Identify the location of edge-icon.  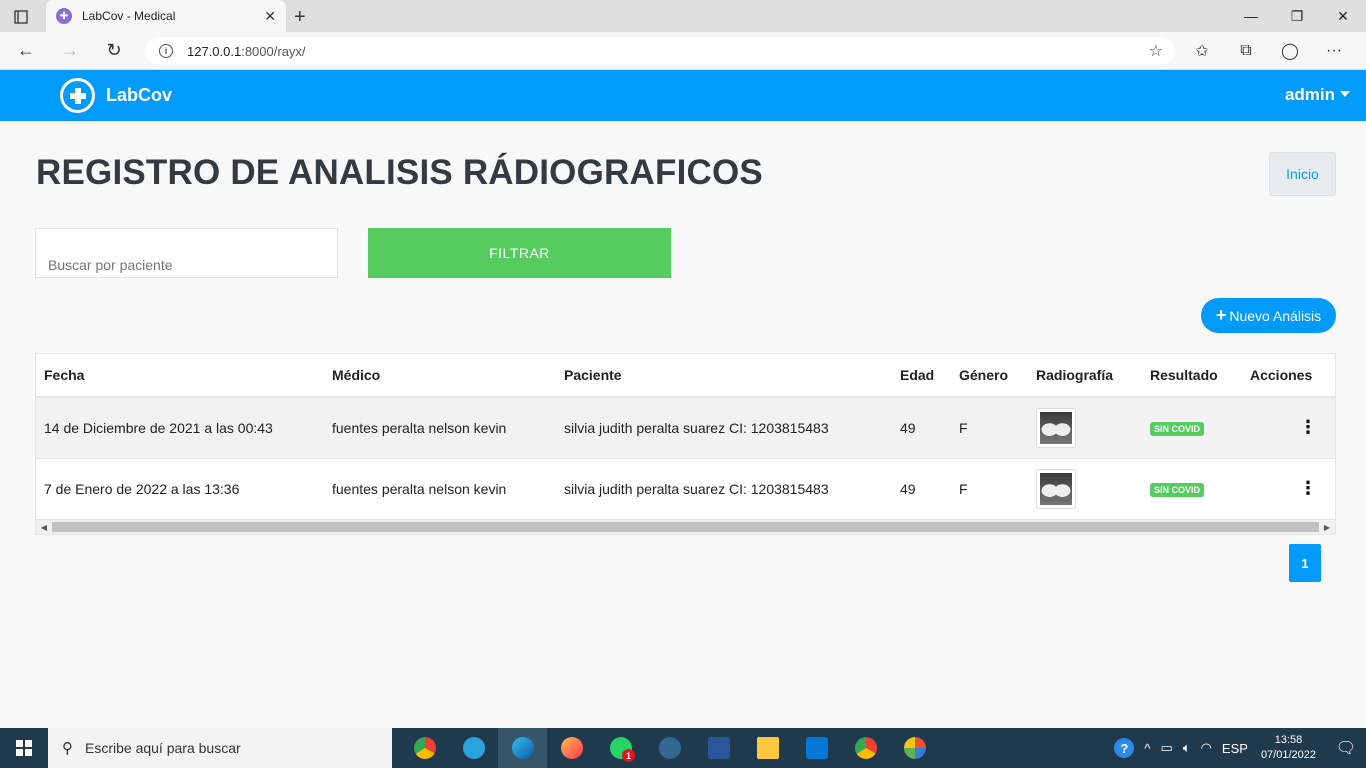
(522, 748).